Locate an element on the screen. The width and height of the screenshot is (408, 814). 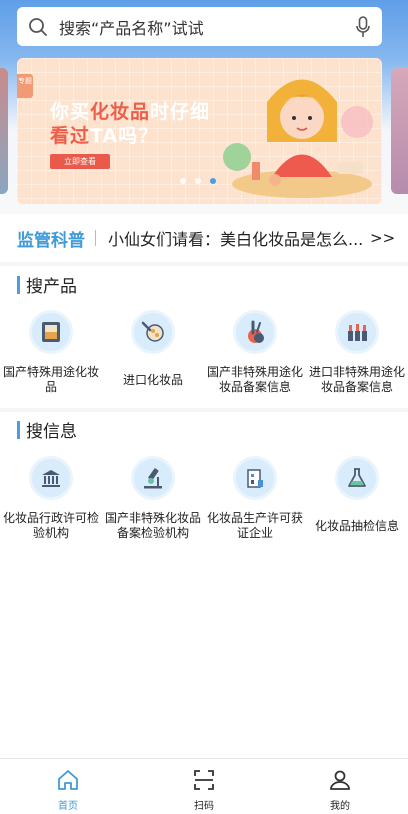
search-bar: 搜索“产品名称”试试 is located at coordinates (199, 26).